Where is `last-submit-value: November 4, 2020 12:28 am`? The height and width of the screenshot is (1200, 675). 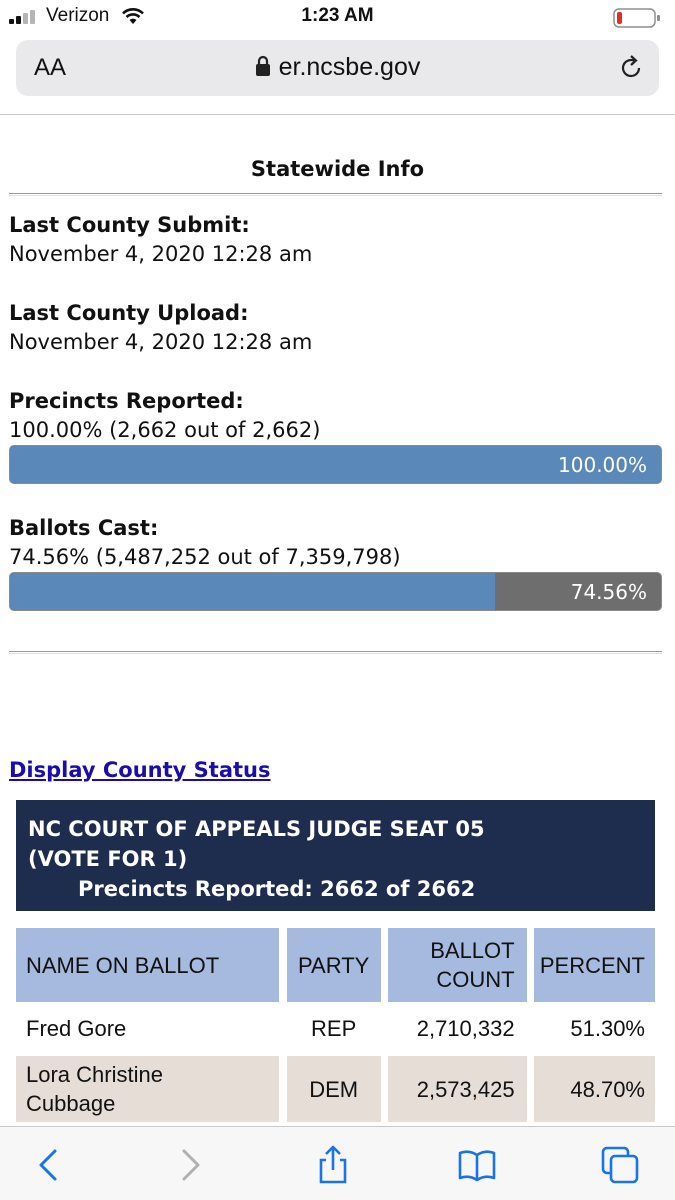 last-submit-value: November 4, 2020 12:28 am is located at coordinates (161, 254).